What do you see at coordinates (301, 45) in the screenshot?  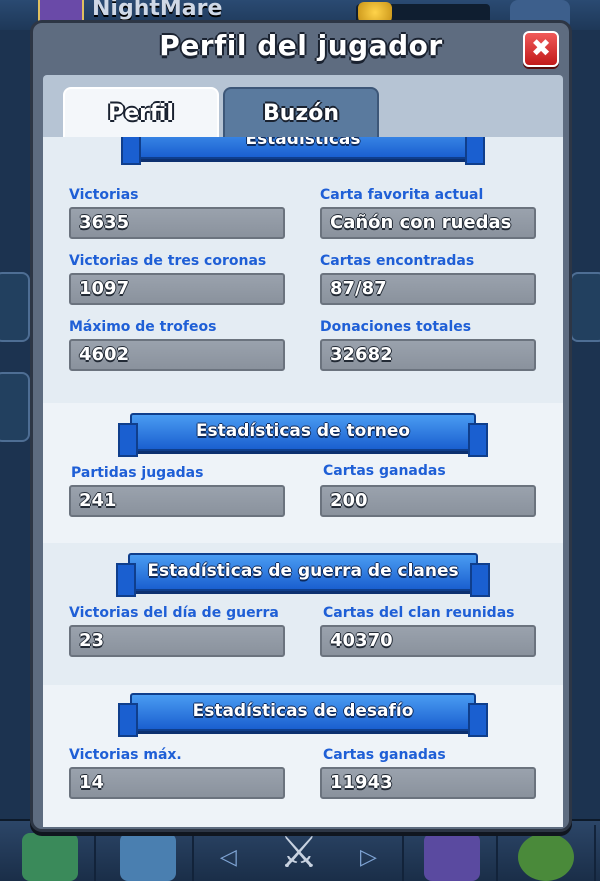 I see `modal-title: Perfil del jugador` at bounding box center [301, 45].